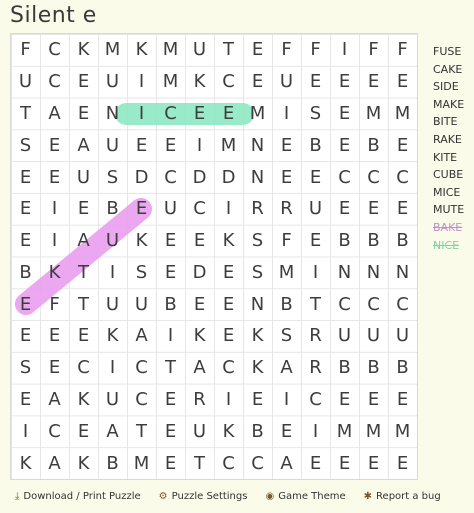 The height and width of the screenshot is (513, 474). I want to click on puzzle-settings-button: ⚙ Puzzle Settings, so click(203, 496).